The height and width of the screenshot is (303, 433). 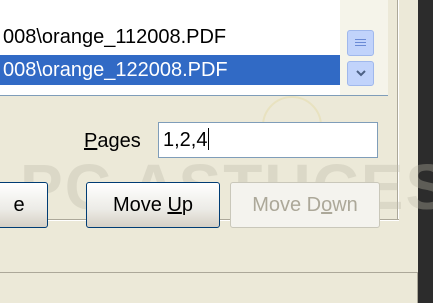 I want to click on scroll-down-button, so click(x=360, y=73).